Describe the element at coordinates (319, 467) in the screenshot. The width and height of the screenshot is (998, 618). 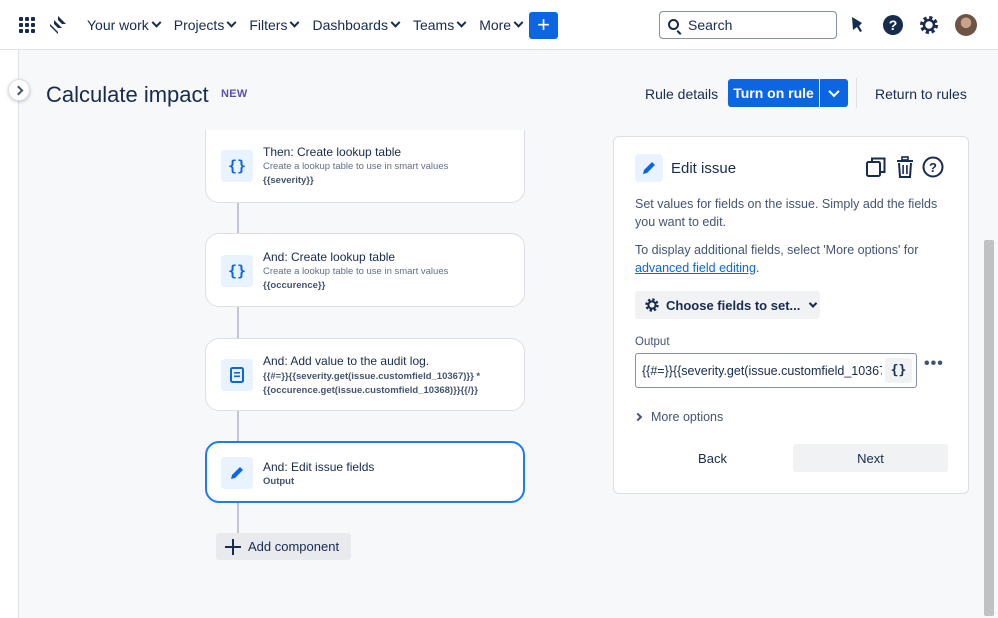
I see `card-title: And: Edit issue fields` at that location.